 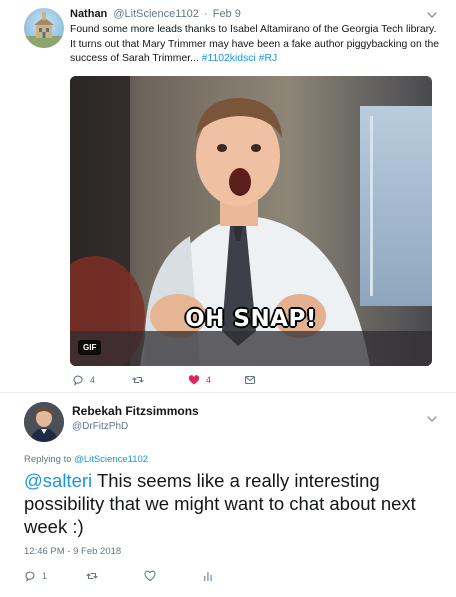 I want to click on like-button: 4, so click(x=199, y=380).